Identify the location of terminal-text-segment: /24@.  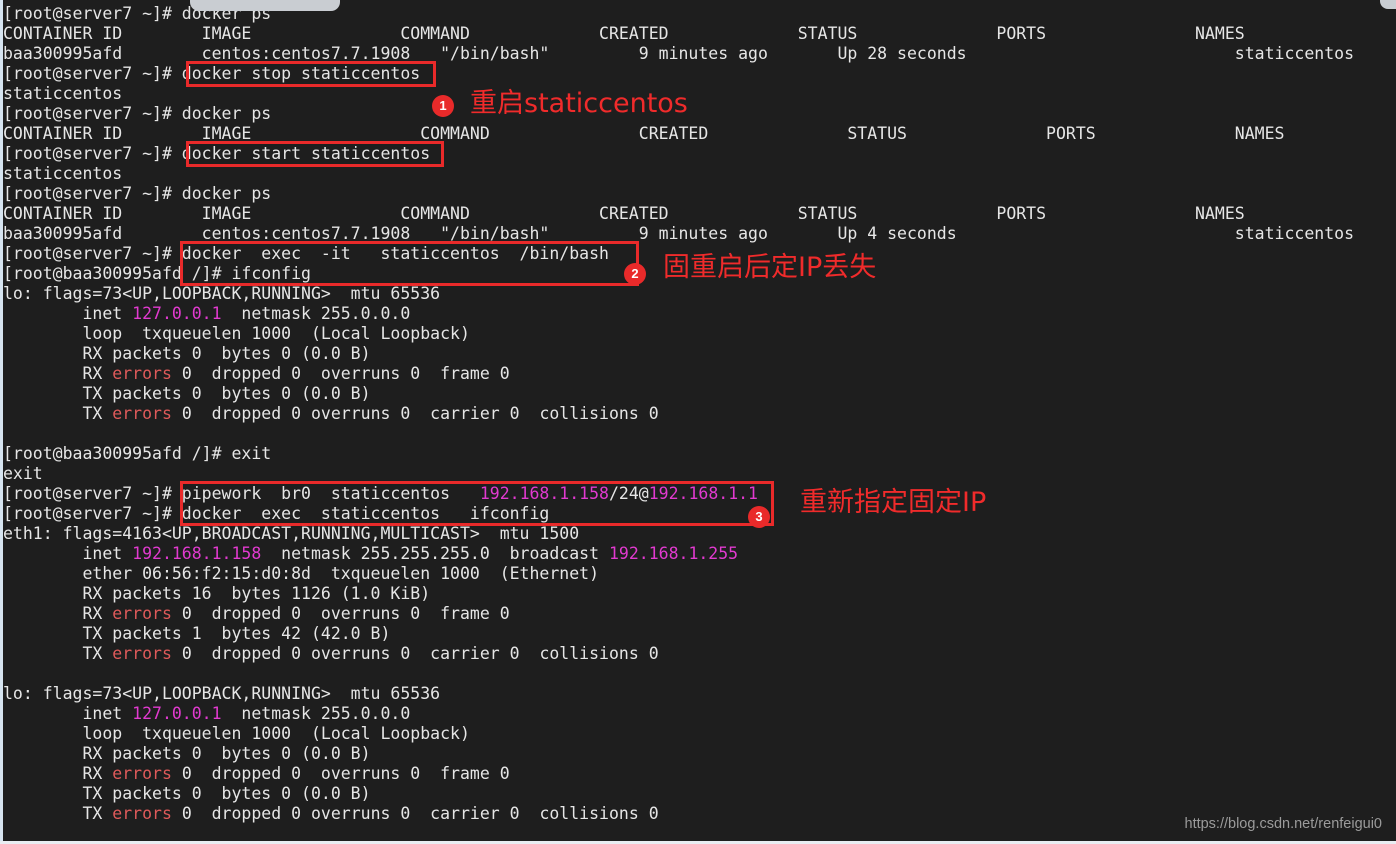
(628, 493).